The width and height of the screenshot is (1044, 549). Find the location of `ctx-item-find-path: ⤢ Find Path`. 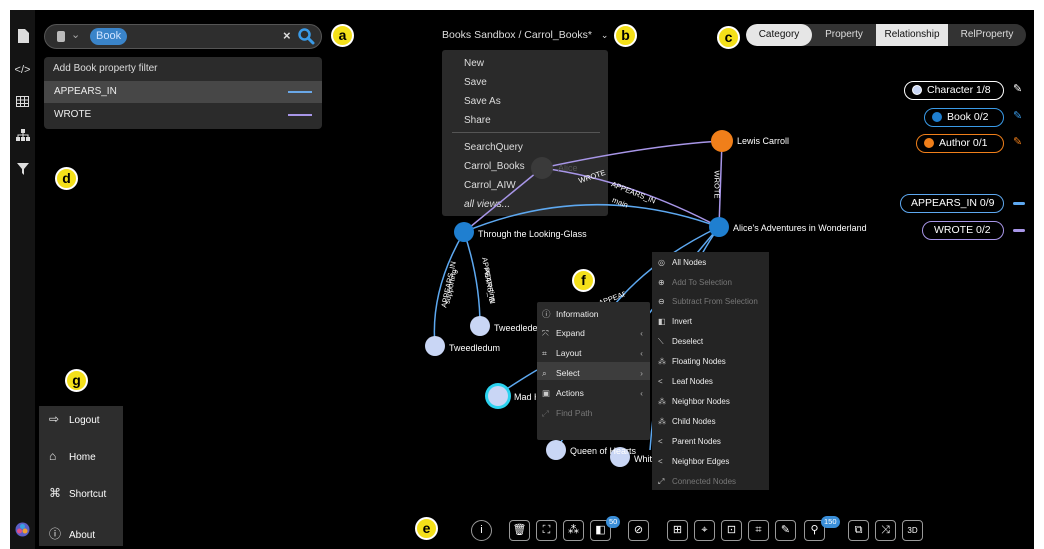

ctx-item-find-path: ⤢ Find Path is located at coordinates (594, 413).